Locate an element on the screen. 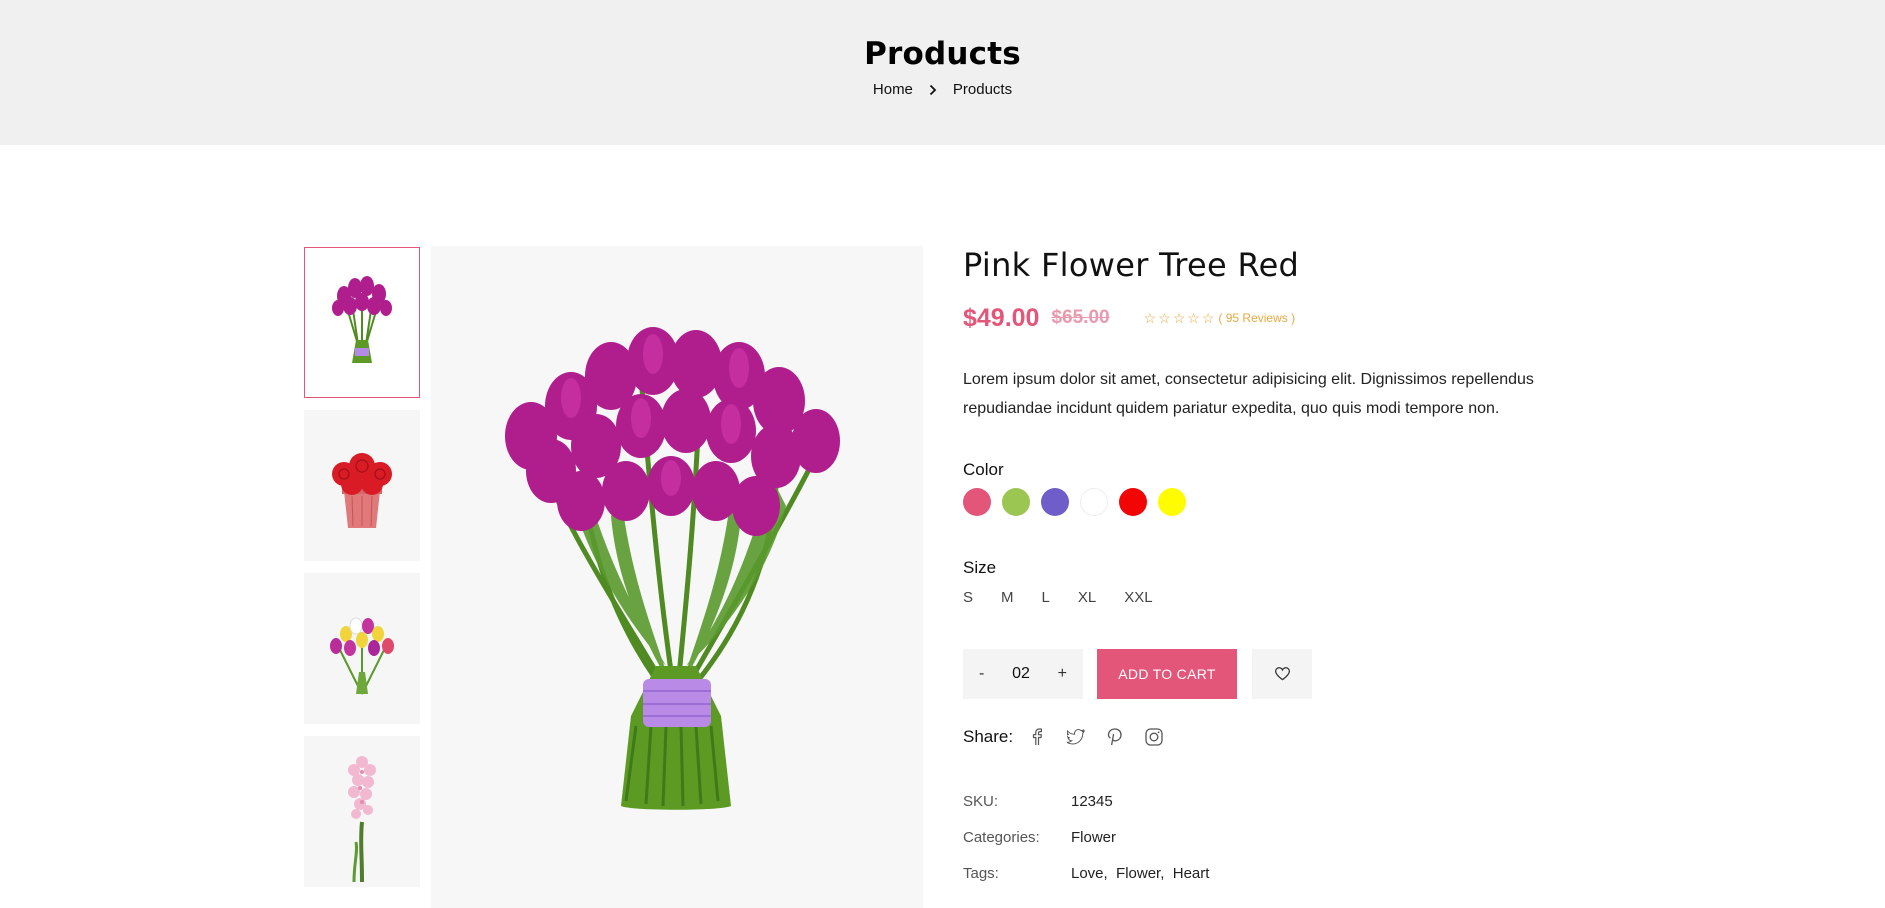 Image resolution: width=1885 pixels, height=908 pixels. size-option-s: S is located at coordinates (968, 597).